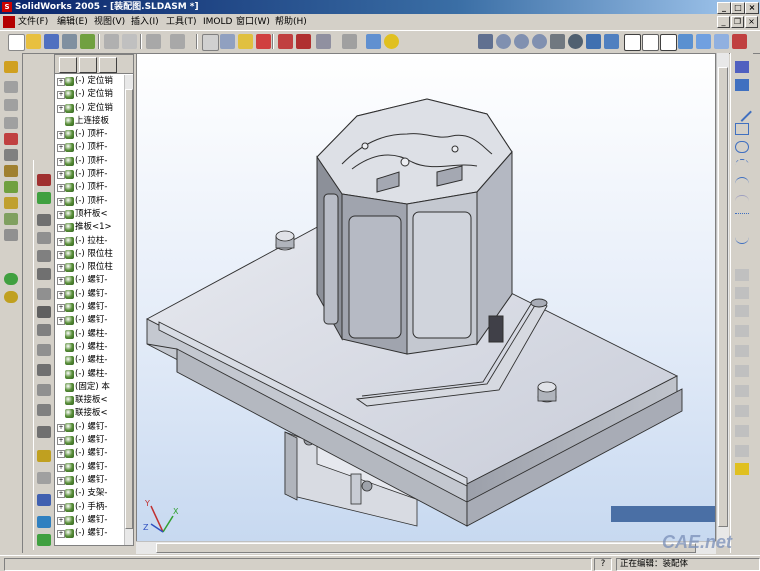 The image size is (760, 571). What do you see at coordinates (44, 478) in the screenshot?
I see `dynamic-clearance-icon` at bounding box center [44, 478].